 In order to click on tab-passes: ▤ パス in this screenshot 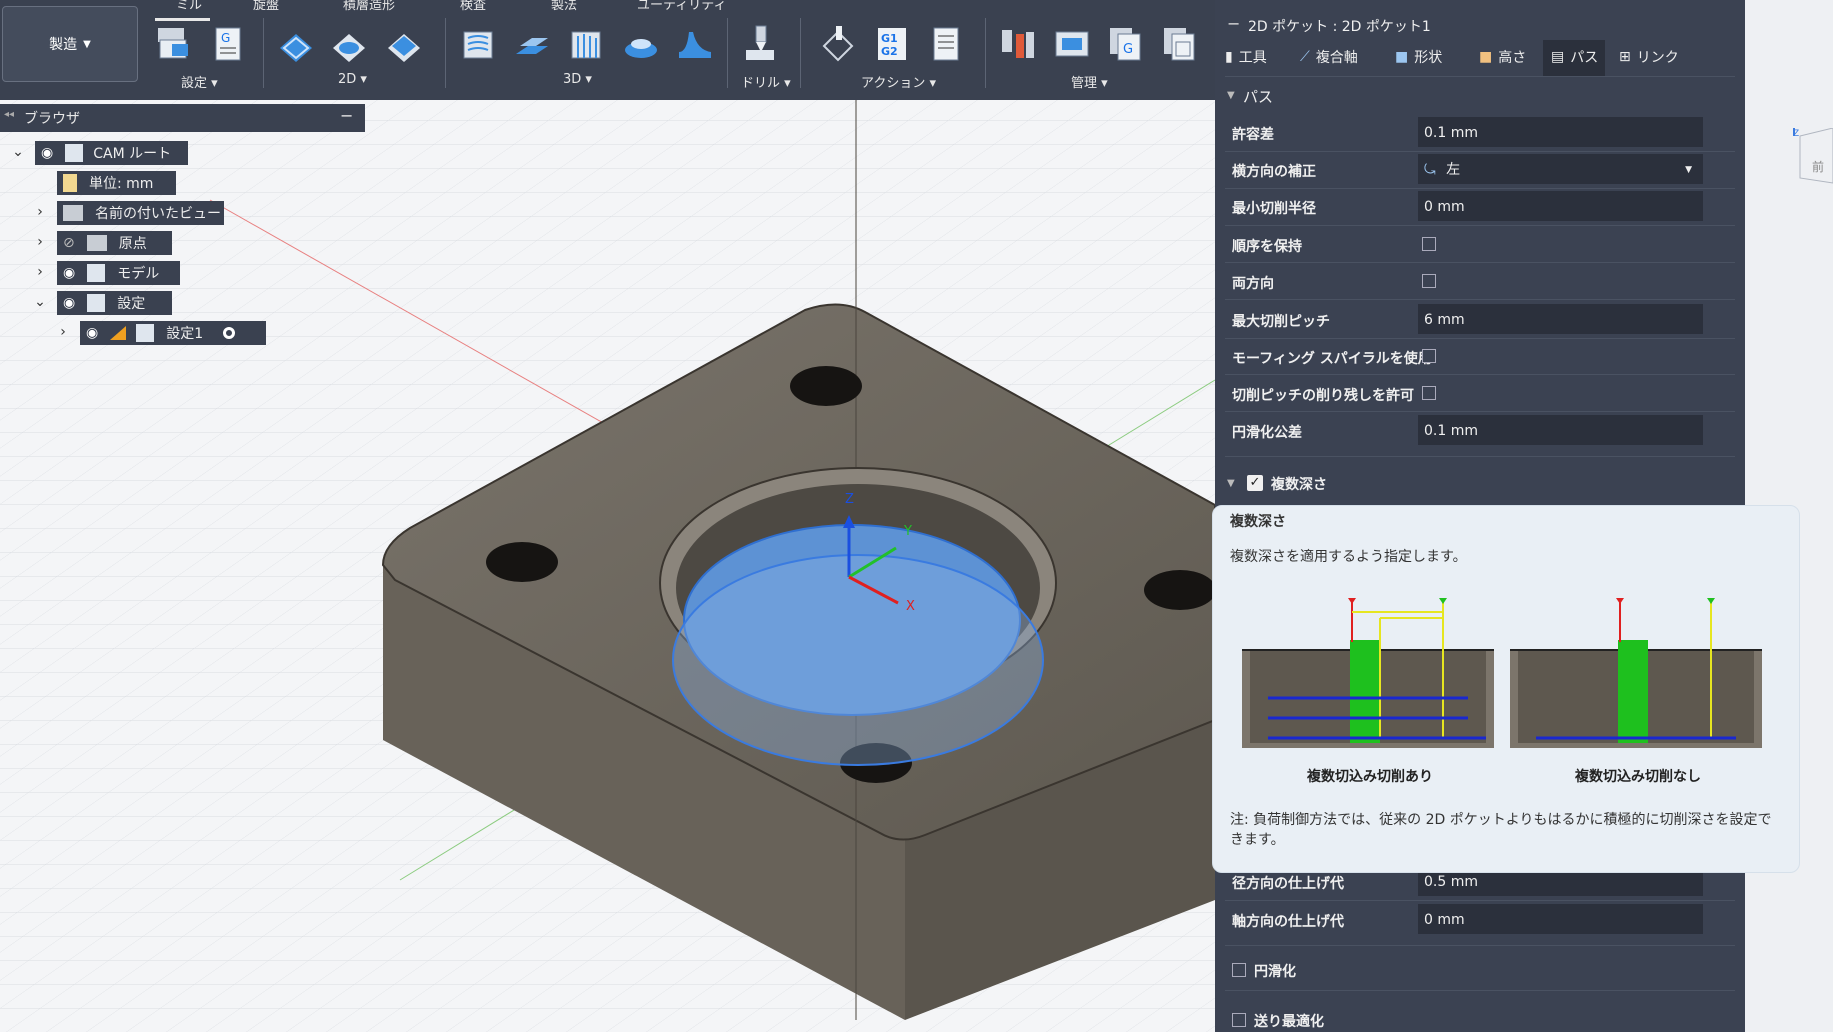, I will do `click(1574, 57)`.